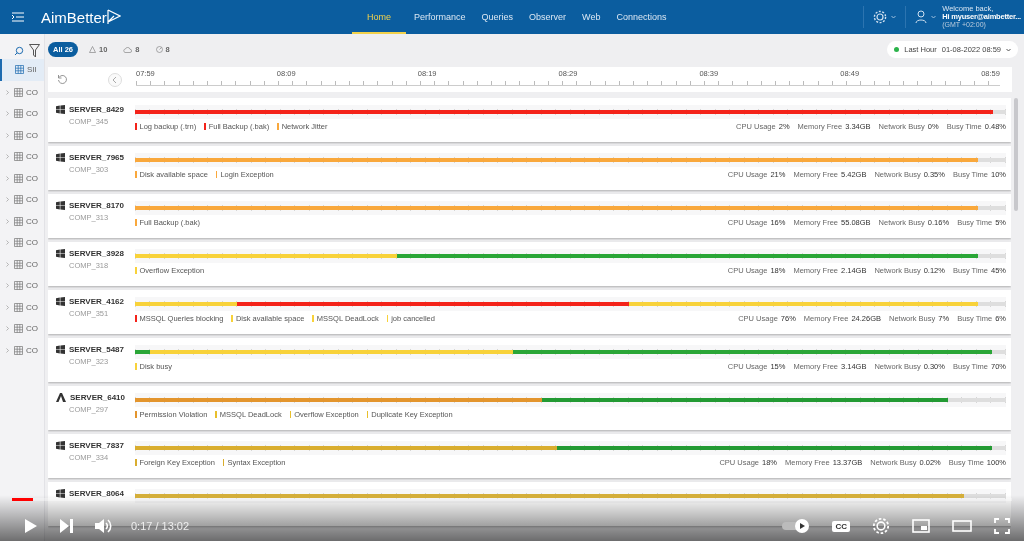 The width and height of the screenshot is (1024, 541). I want to click on cloud-icon, so click(128, 49).